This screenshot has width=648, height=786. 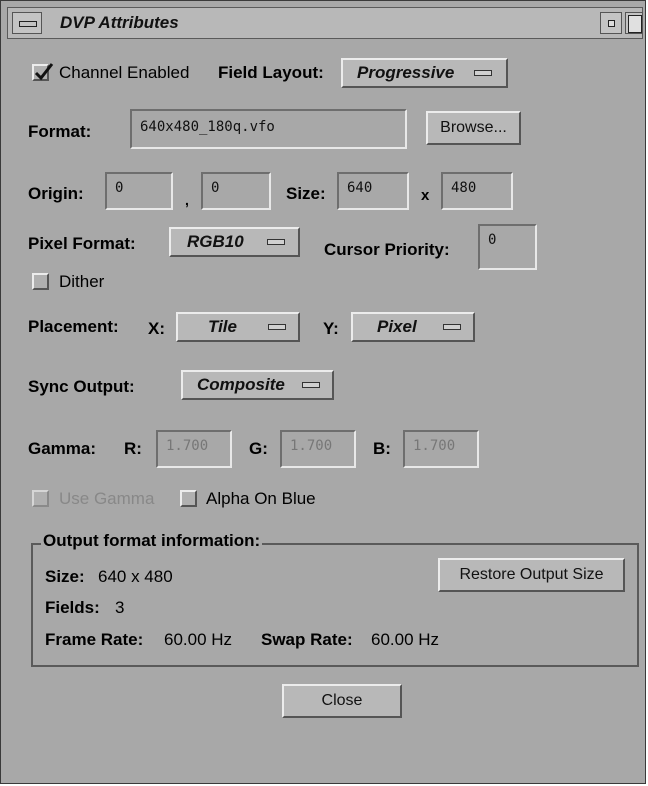 I want to click on window-menu-icon, so click(x=28, y=24).